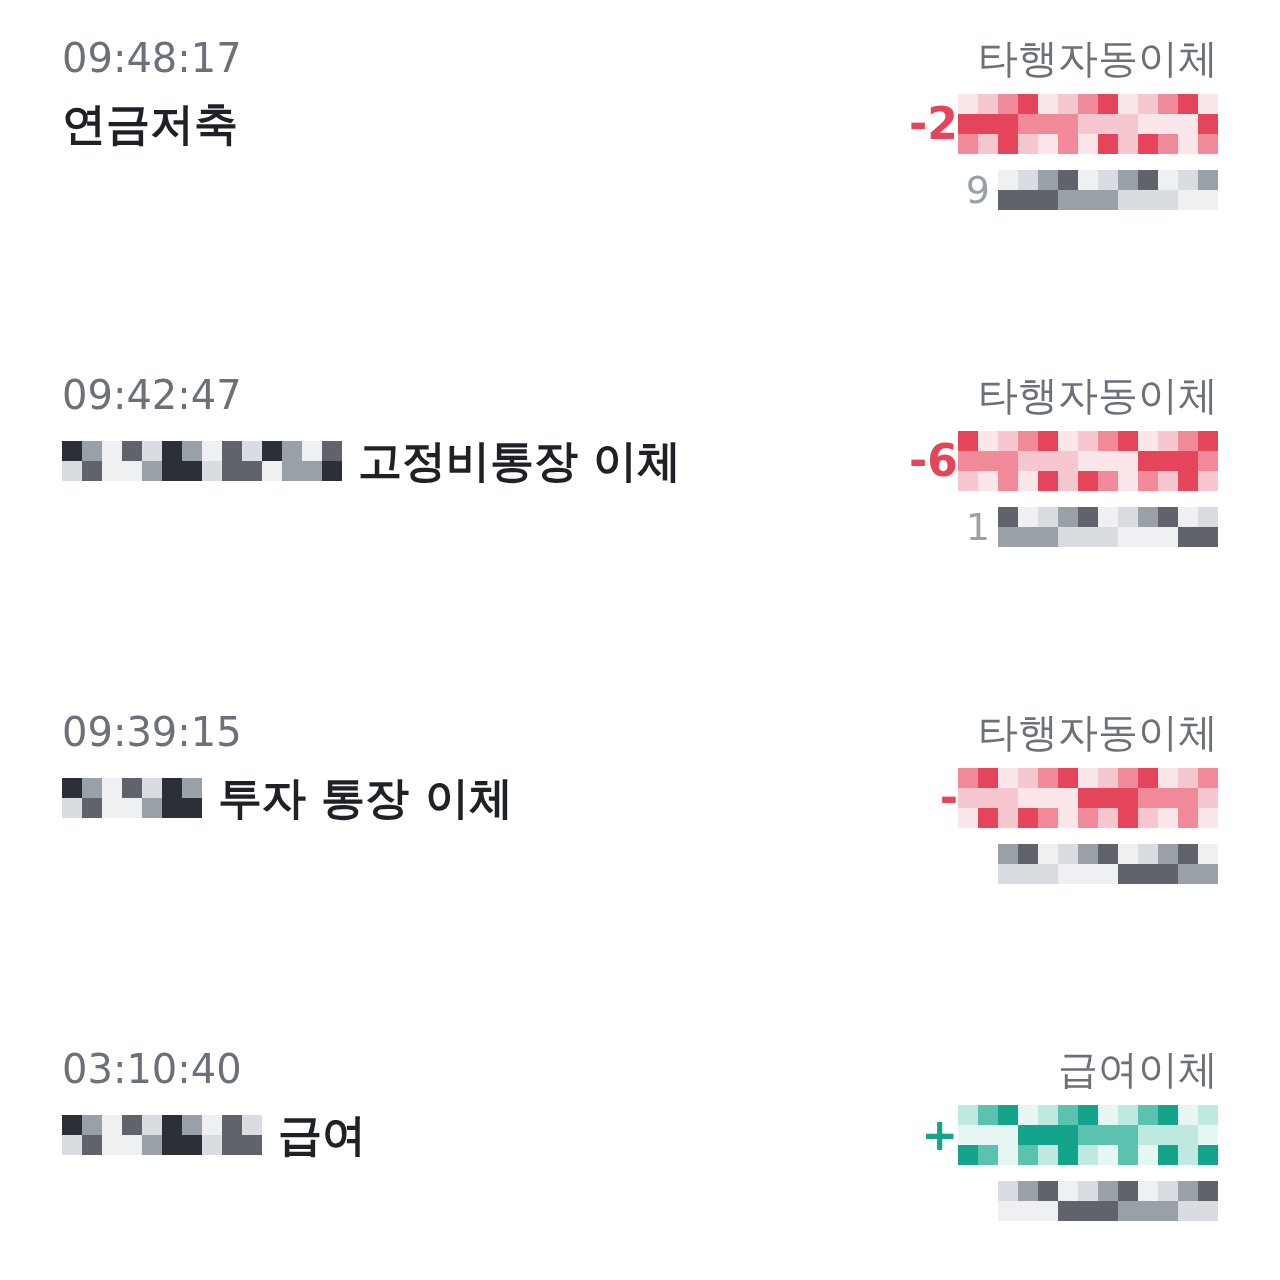 The height and width of the screenshot is (1280, 1280). Describe the element at coordinates (933, 461) in the screenshot. I see `amount-visible-part: -6` at that location.